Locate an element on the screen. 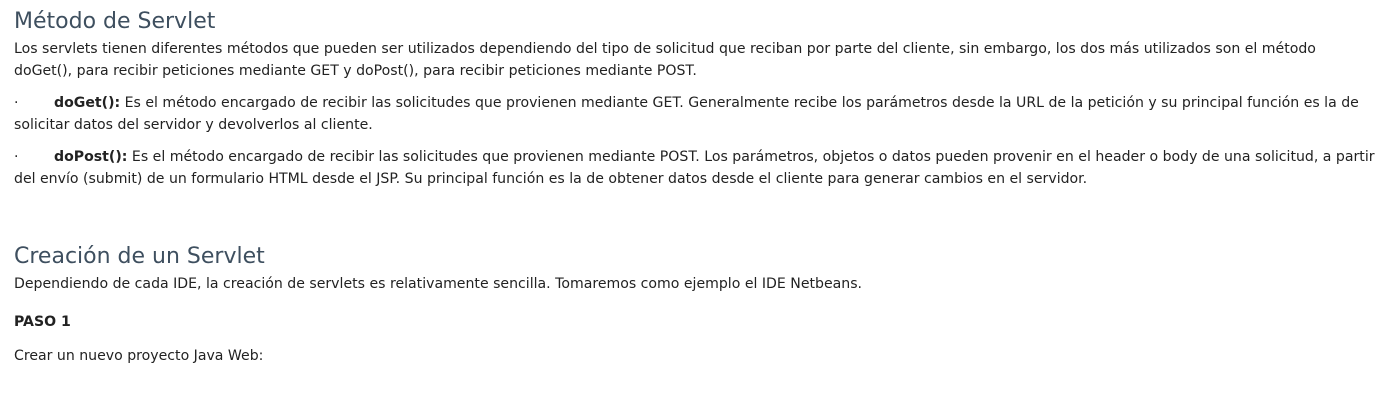 Image resolution: width=1390 pixels, height=409 pixels. bullet-term: doGet(): is located at coordinates (87, 103).